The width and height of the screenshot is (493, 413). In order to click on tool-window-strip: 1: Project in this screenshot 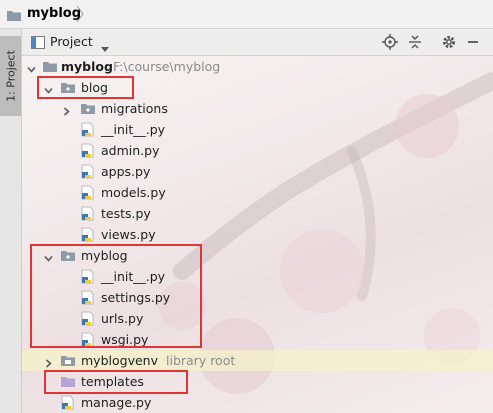, I will do `click(11, 221)`.